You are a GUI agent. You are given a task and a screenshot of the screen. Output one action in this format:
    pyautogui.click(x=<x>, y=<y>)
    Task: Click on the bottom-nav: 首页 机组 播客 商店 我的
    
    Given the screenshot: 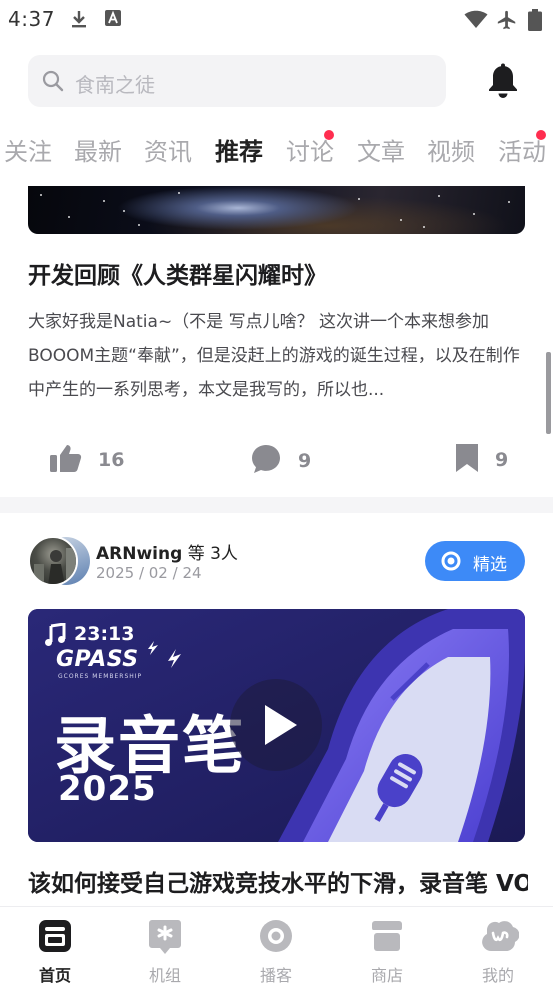 What is the action you would take?
    pyautogui.click(x=276, y=944)
    